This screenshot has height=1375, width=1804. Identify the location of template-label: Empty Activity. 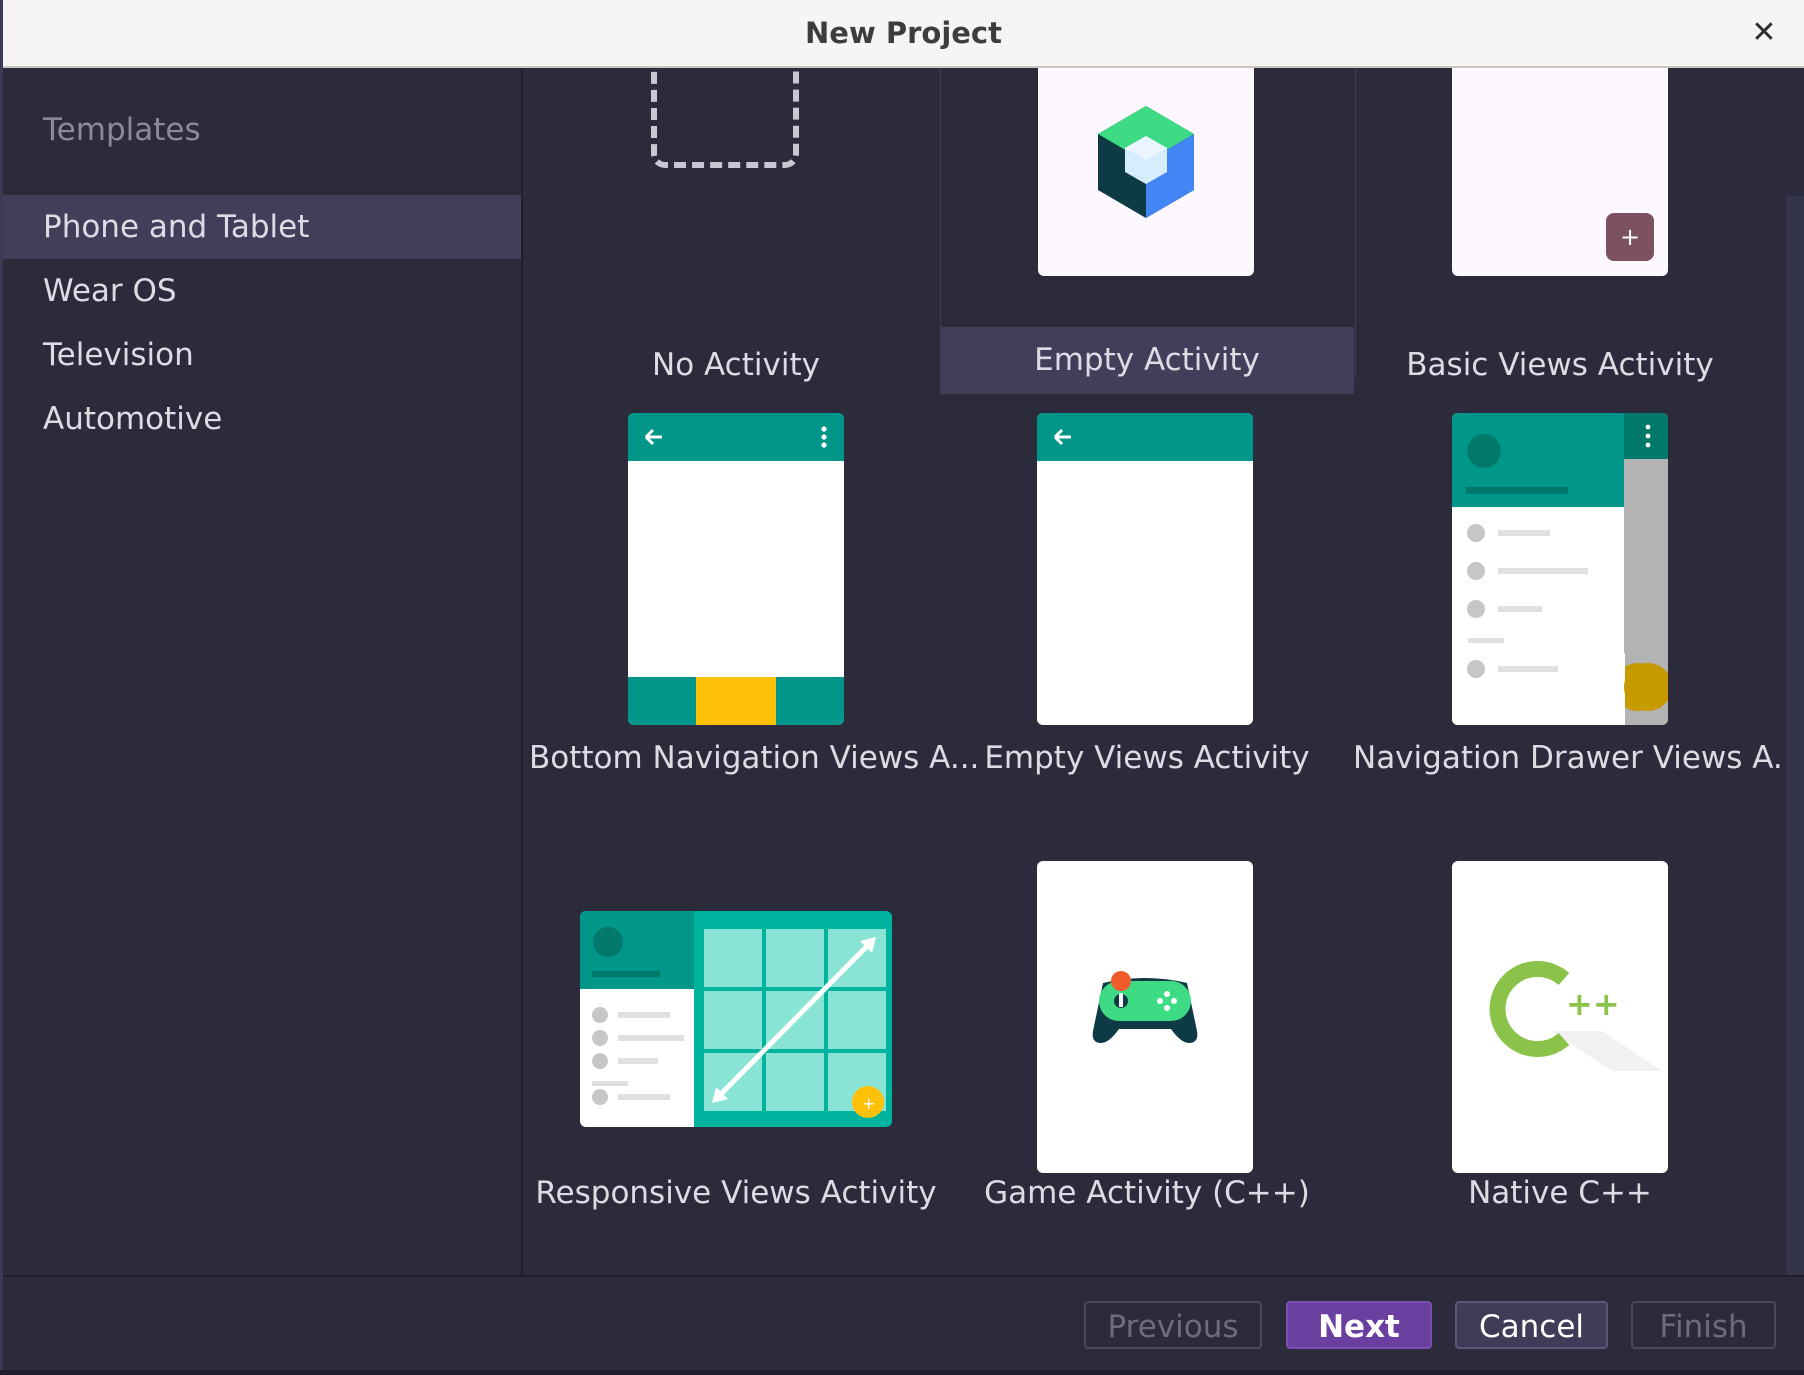
(1147, 360).